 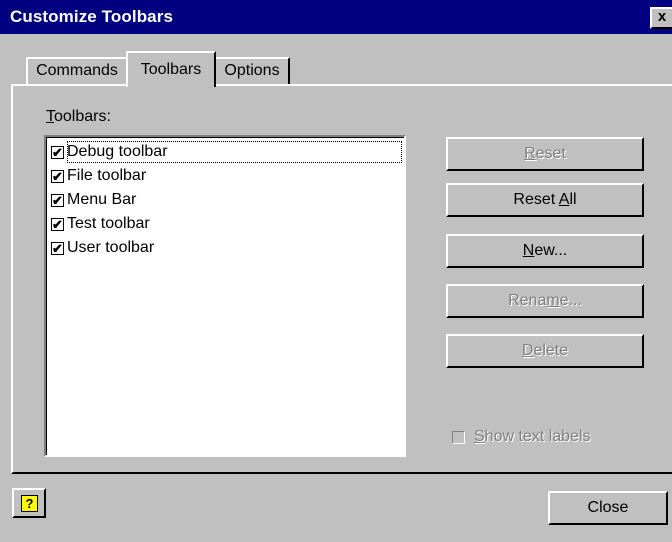 I want to click on list-item-label: File toolbar, so click(x=107, y=175).